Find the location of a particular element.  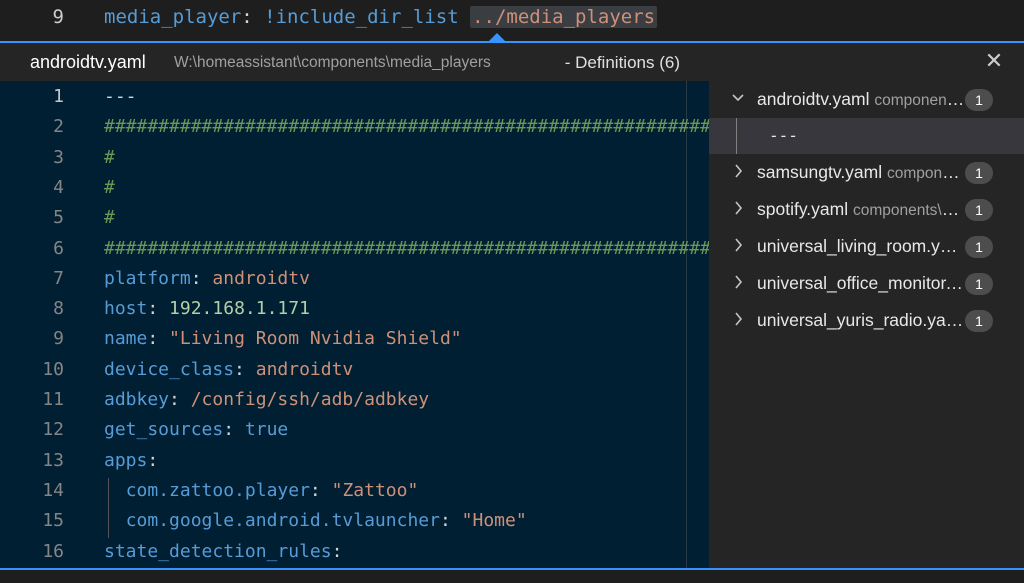

include-path-highlight: ../media_players is located at coordinates (564, 17).